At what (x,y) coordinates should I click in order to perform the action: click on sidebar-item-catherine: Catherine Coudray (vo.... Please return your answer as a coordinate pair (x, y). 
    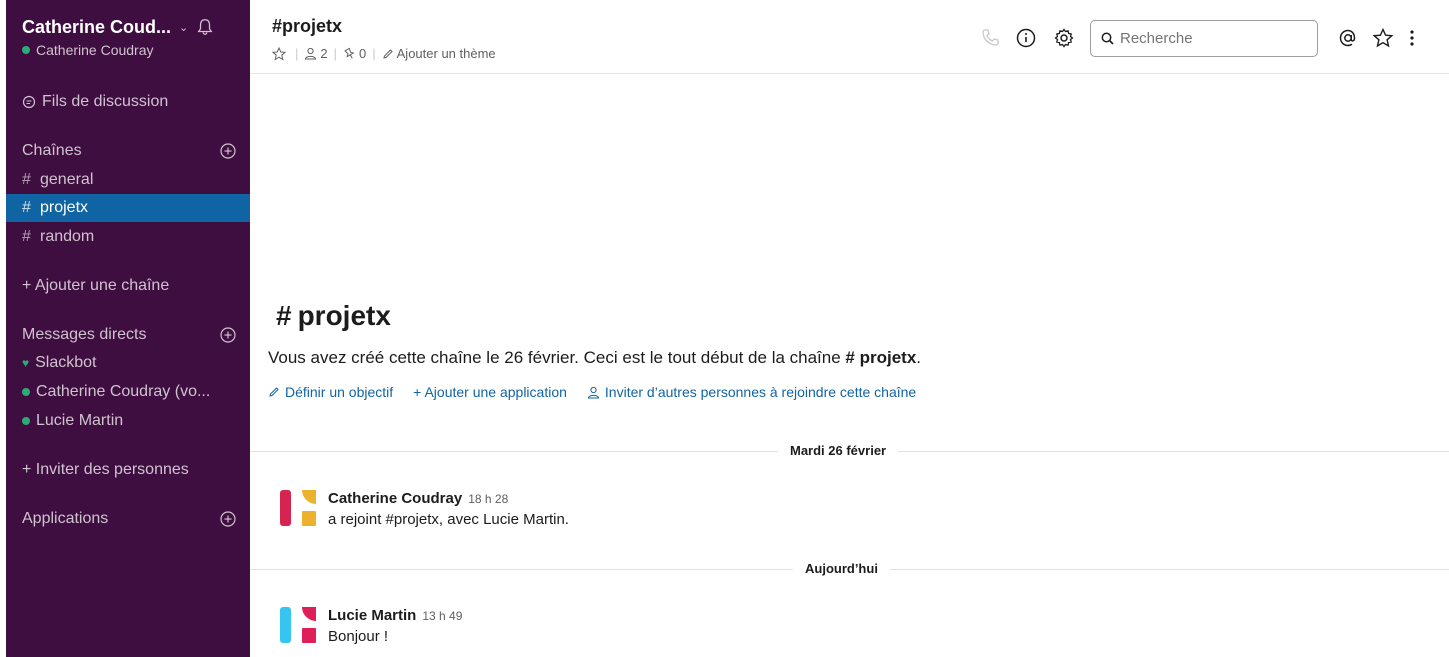
    Looking at the image, I should click on (128, 392).